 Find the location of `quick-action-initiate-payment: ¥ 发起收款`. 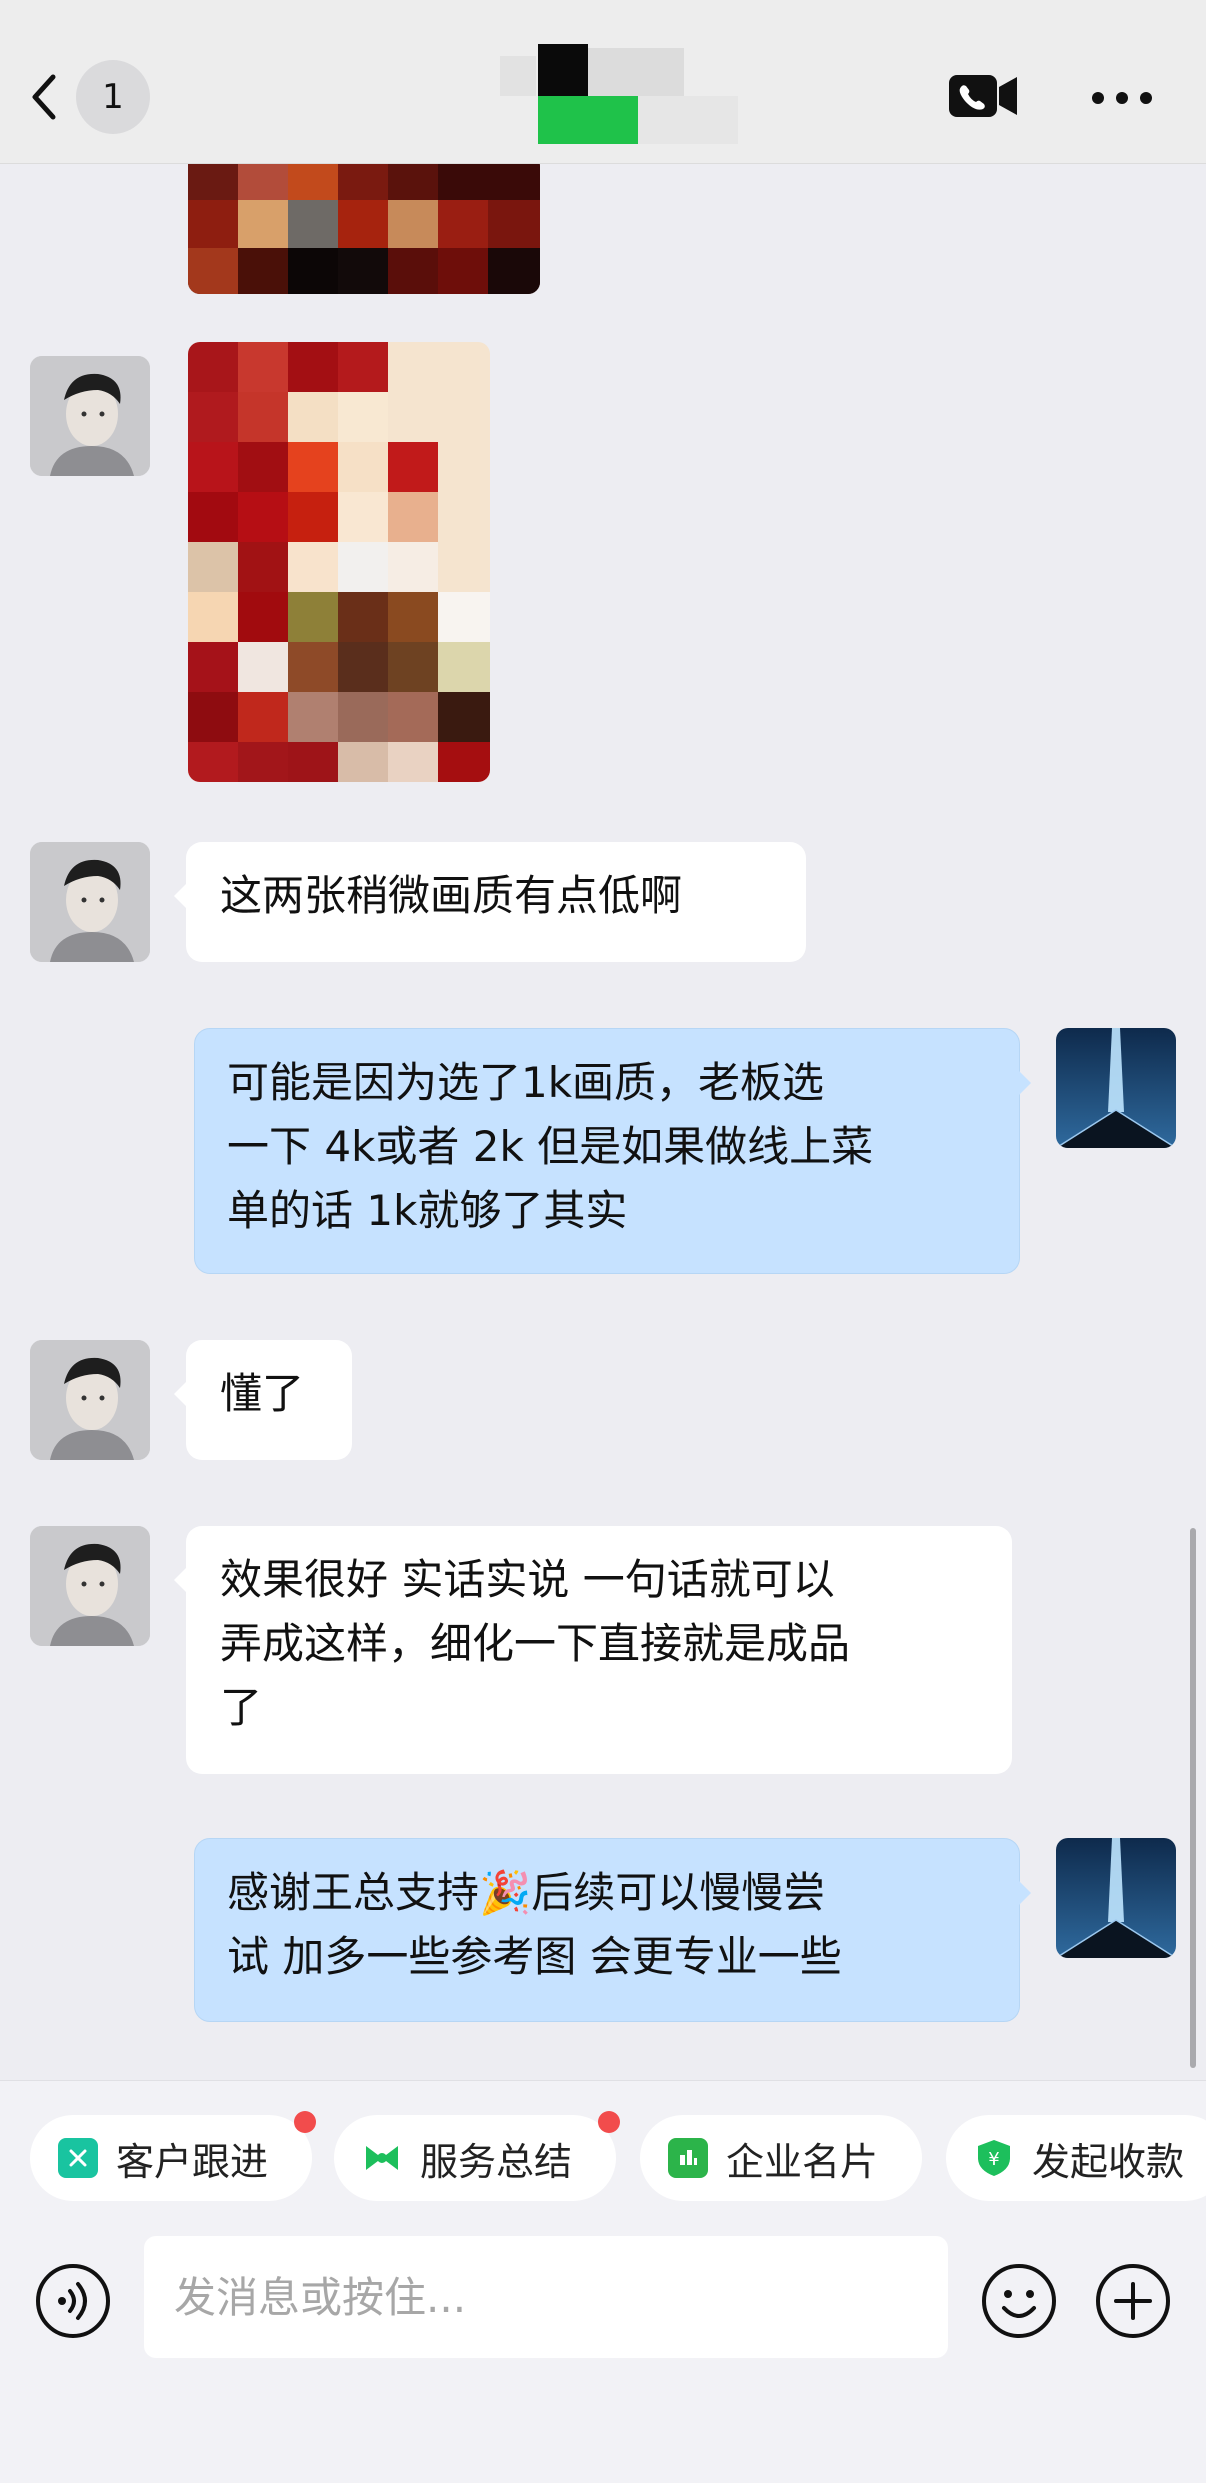

quick-action-initiate-payment: ¥ 发起收款 is located at coordinates (1076, 2158).